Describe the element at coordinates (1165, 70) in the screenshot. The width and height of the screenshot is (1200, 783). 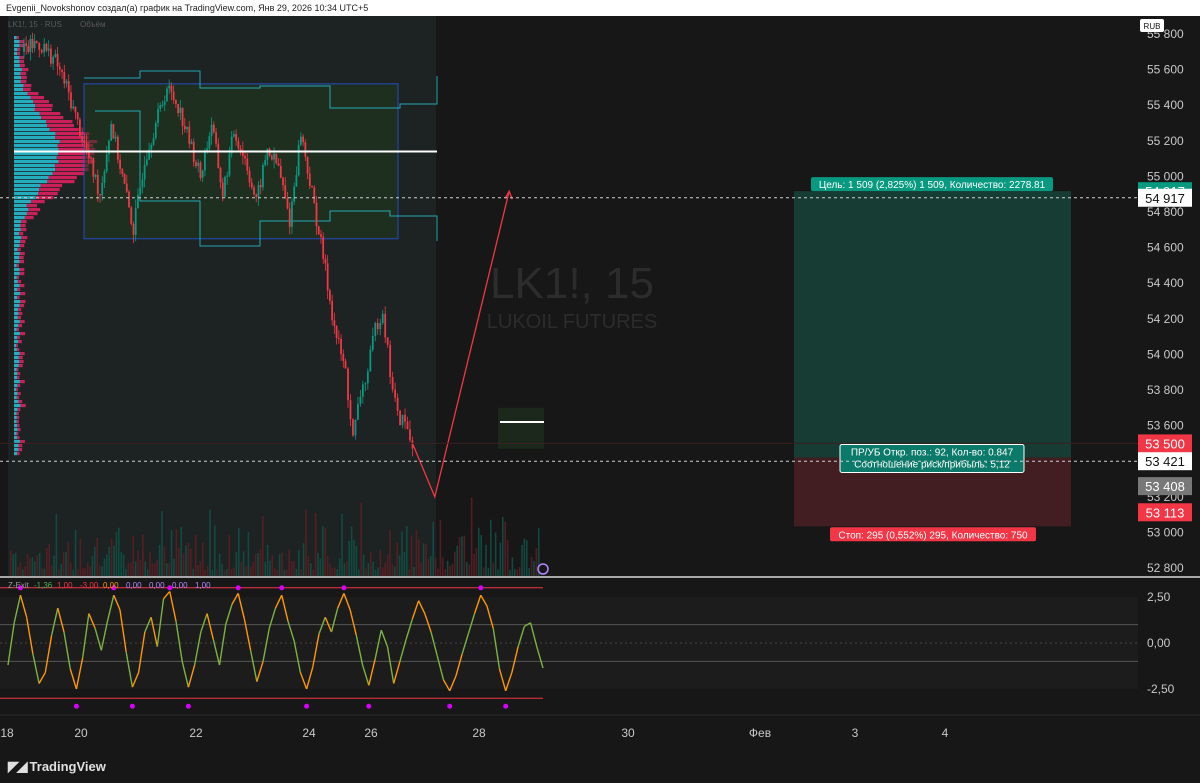
I see `price-tick-label: 55 600` at that location.